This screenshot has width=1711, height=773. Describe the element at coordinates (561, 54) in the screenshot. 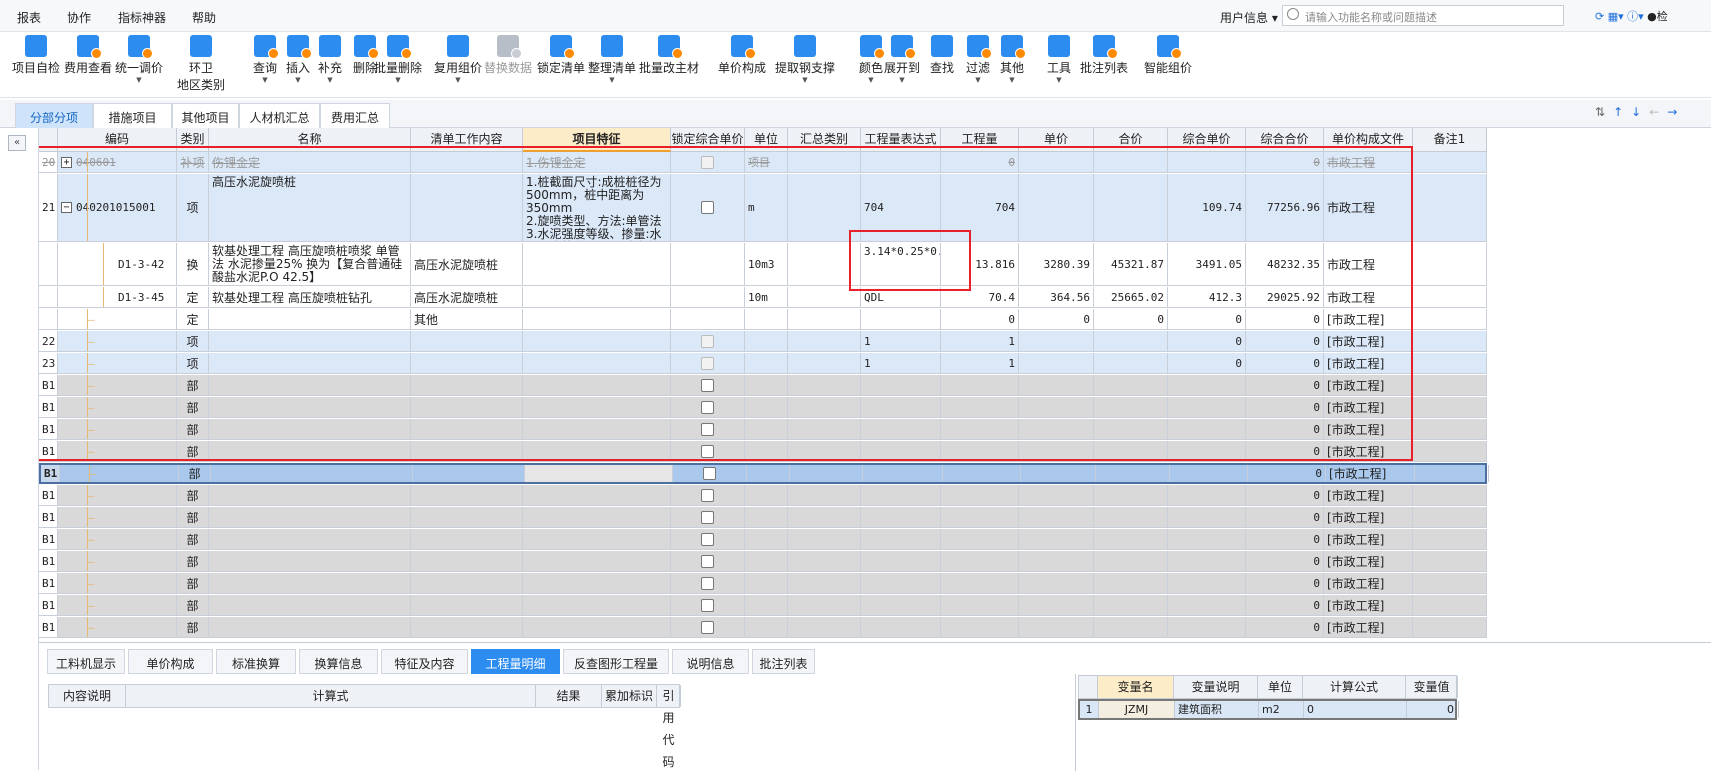

I see `toolbar-button-11: 锁定清单` at that location.